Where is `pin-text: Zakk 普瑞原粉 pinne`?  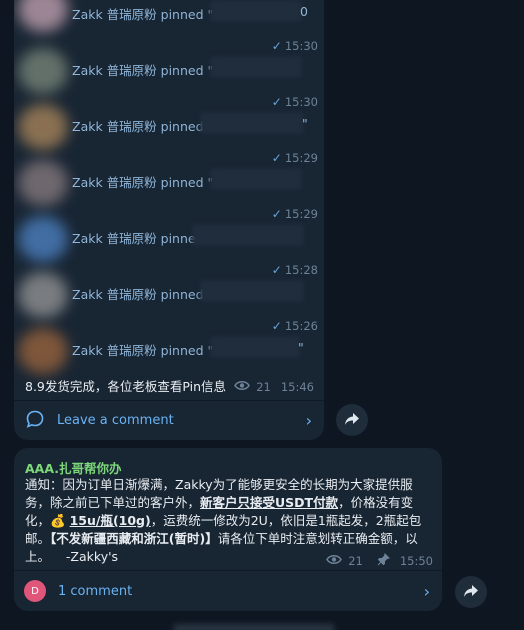 pin-text: Zakk 普瑞原粉 pinne is located at coordinates (134, 238).